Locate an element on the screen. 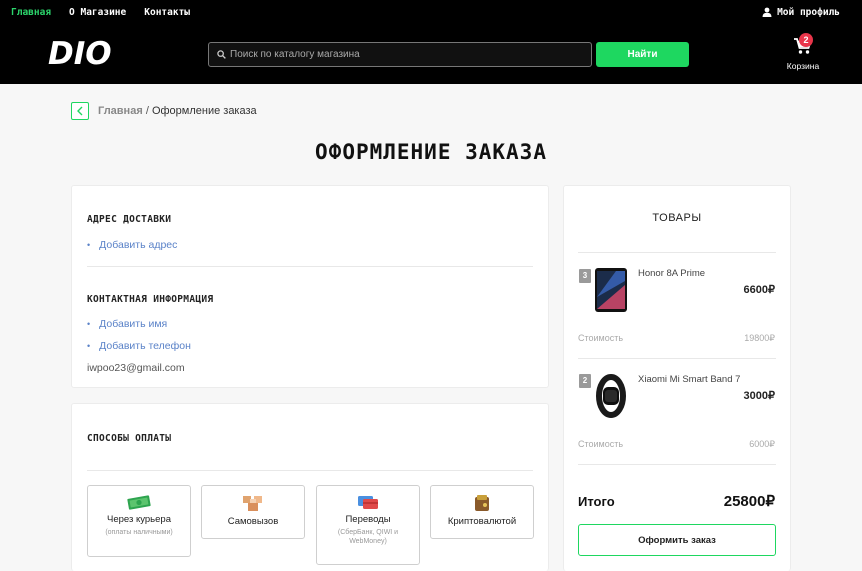 The height and width of the screenshot is (571, 862). search-box is located at coordinates (400, 54).